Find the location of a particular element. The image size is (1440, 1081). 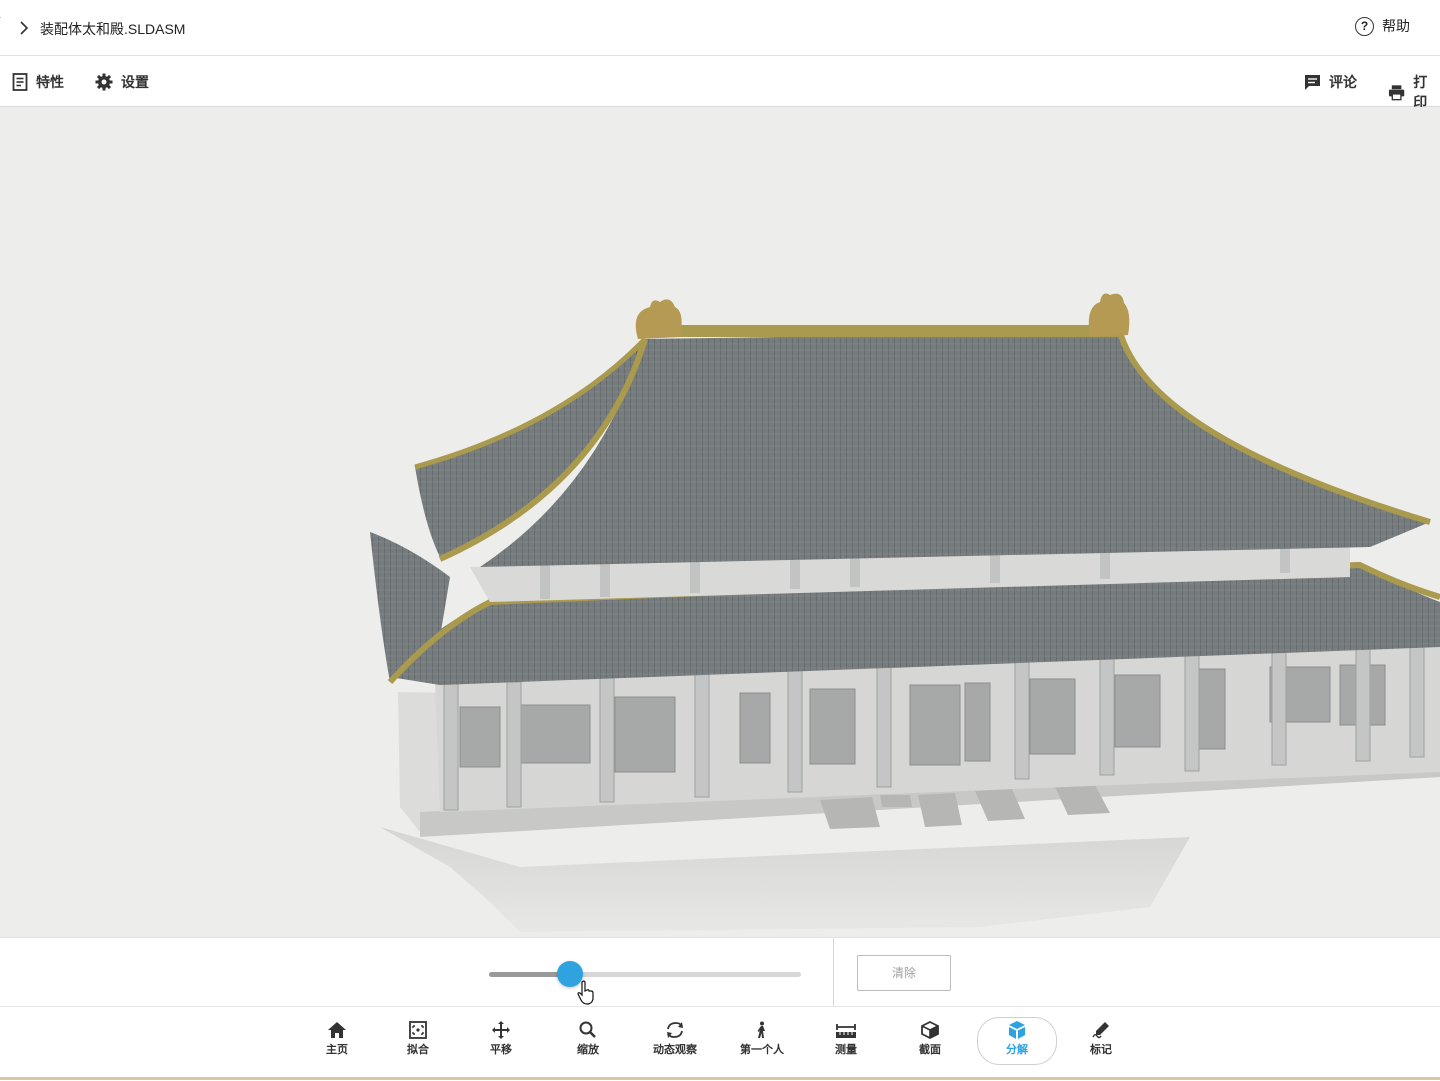

print-button: 打印 is located at coordinates (1414, 92).